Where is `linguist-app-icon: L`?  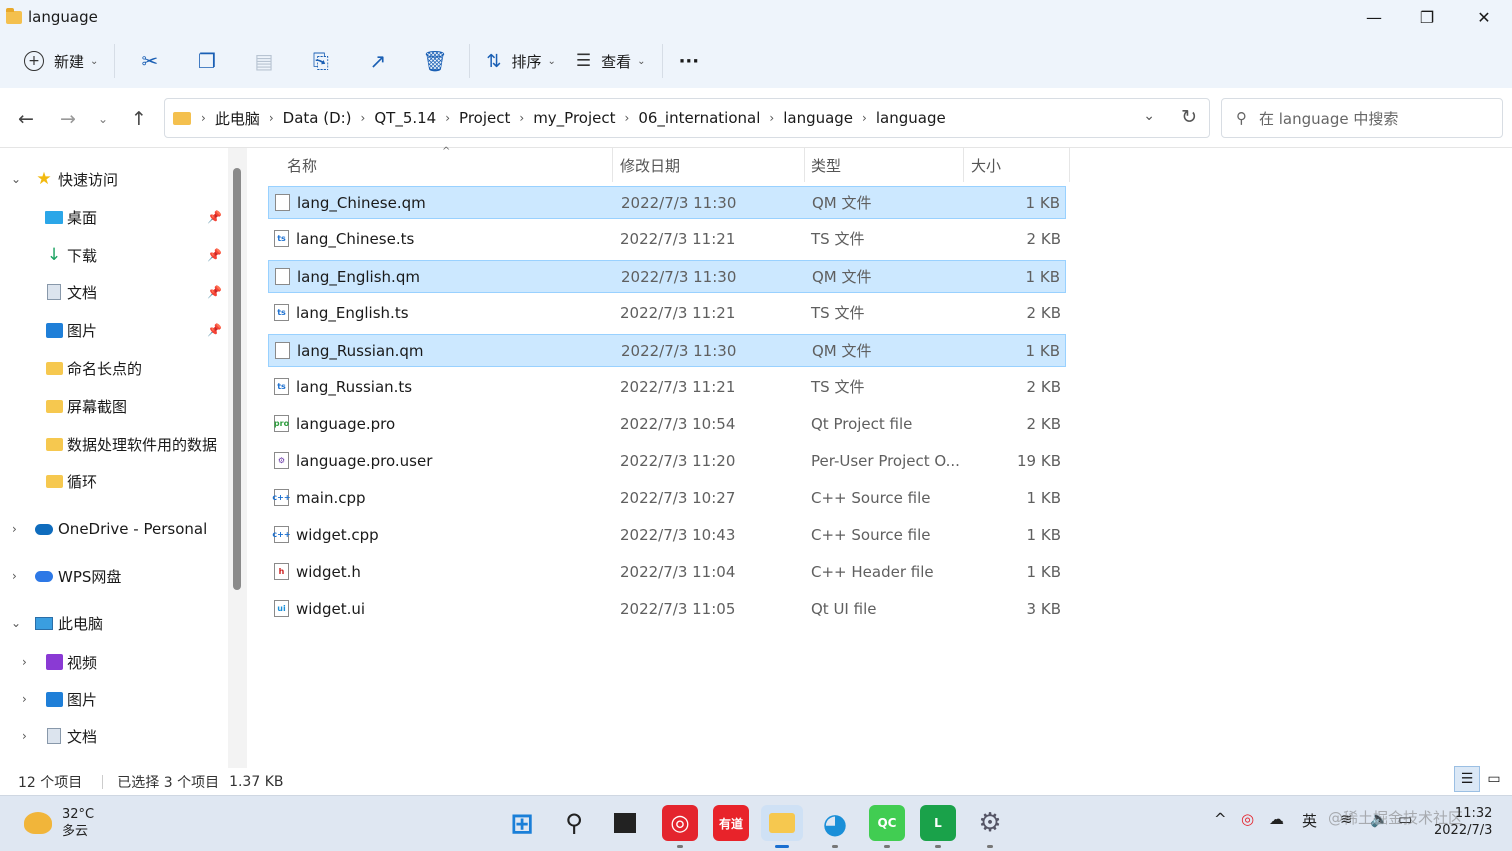
linguist-app-icon: L is located at coordinates (938, 826).